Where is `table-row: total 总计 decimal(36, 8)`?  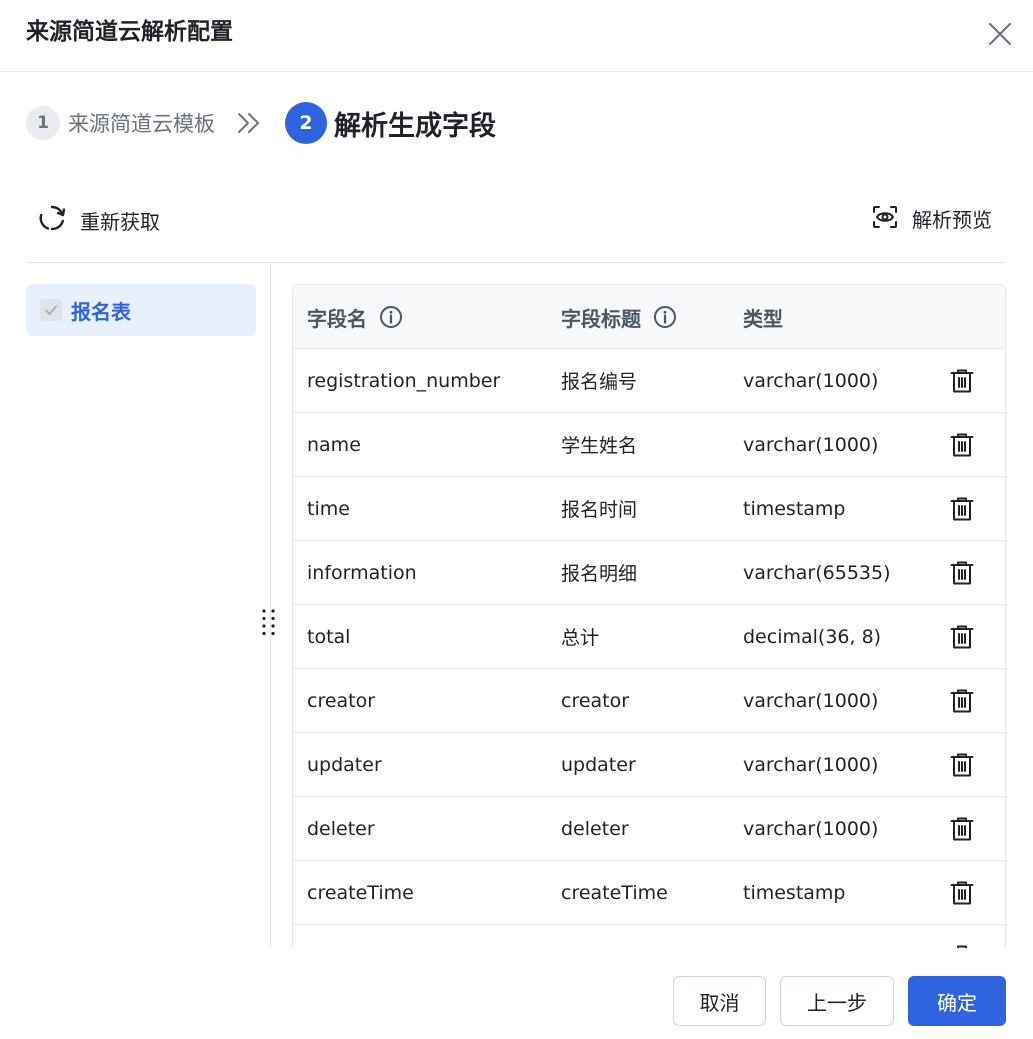 table-row: total 总计 decimal(36, 8) is located at coordinates (649, 637).